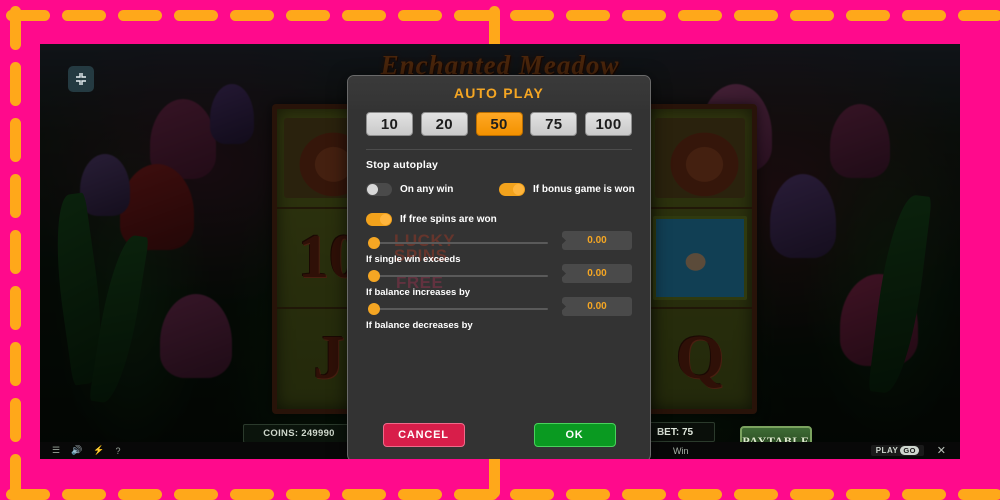  What do you see at coordinates (299, 433) in the screenshot?
I see `coins-display: COINS: 249990` at bounding box center [299, 433].